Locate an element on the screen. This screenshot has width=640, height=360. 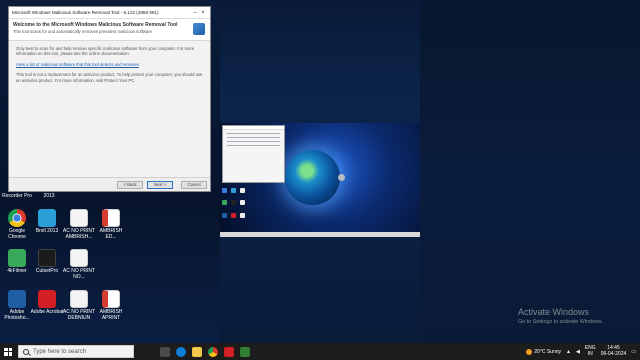
weather-text: 20°C Sunny is located at coordinates (548, 351).